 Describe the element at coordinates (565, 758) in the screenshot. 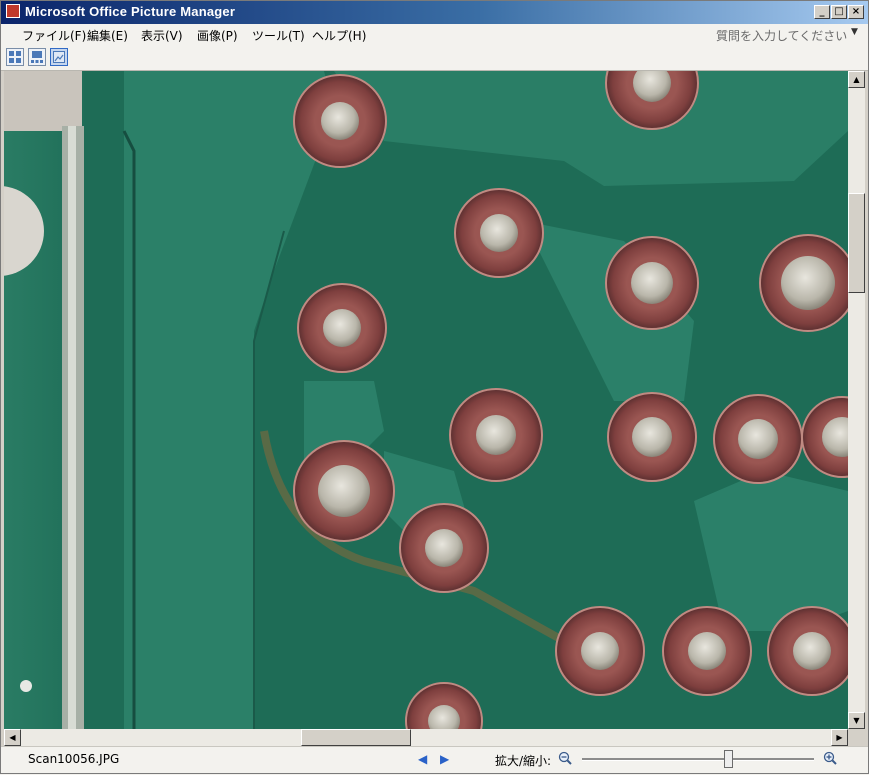

I see `zoom-out-icon` at that location.